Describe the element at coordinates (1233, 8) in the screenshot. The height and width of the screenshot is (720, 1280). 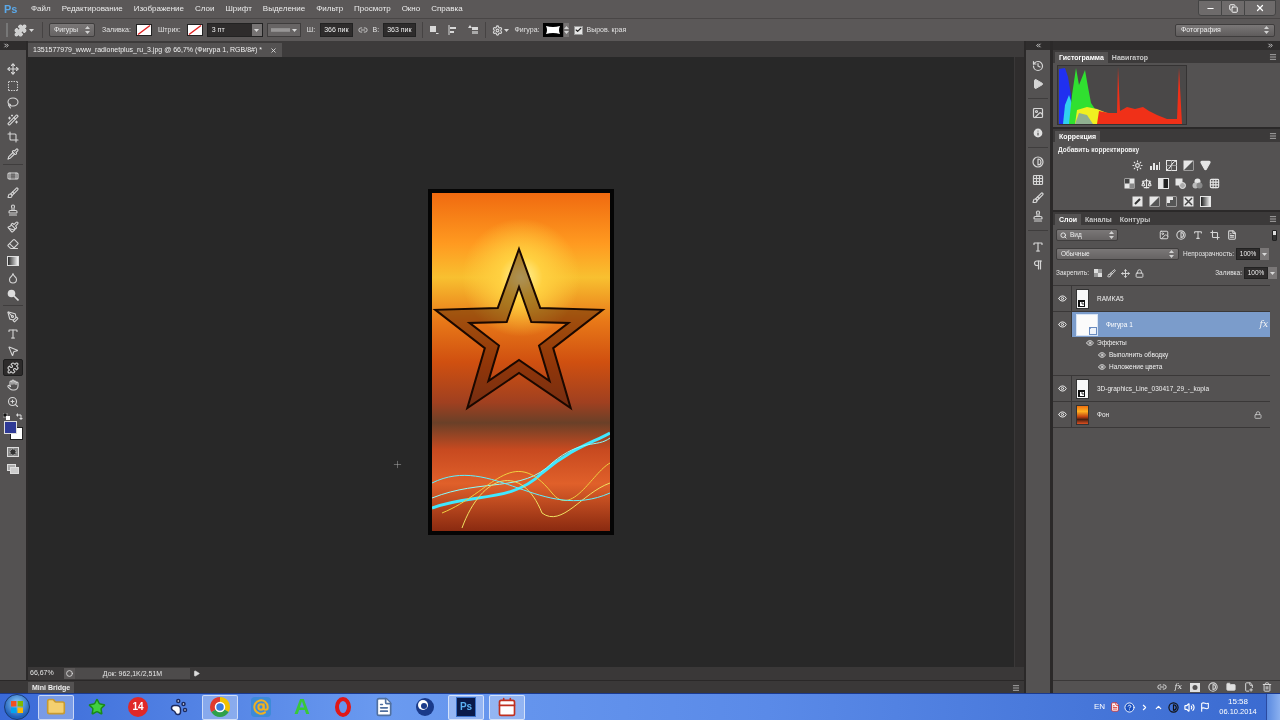
I see `restore-button` at that location.